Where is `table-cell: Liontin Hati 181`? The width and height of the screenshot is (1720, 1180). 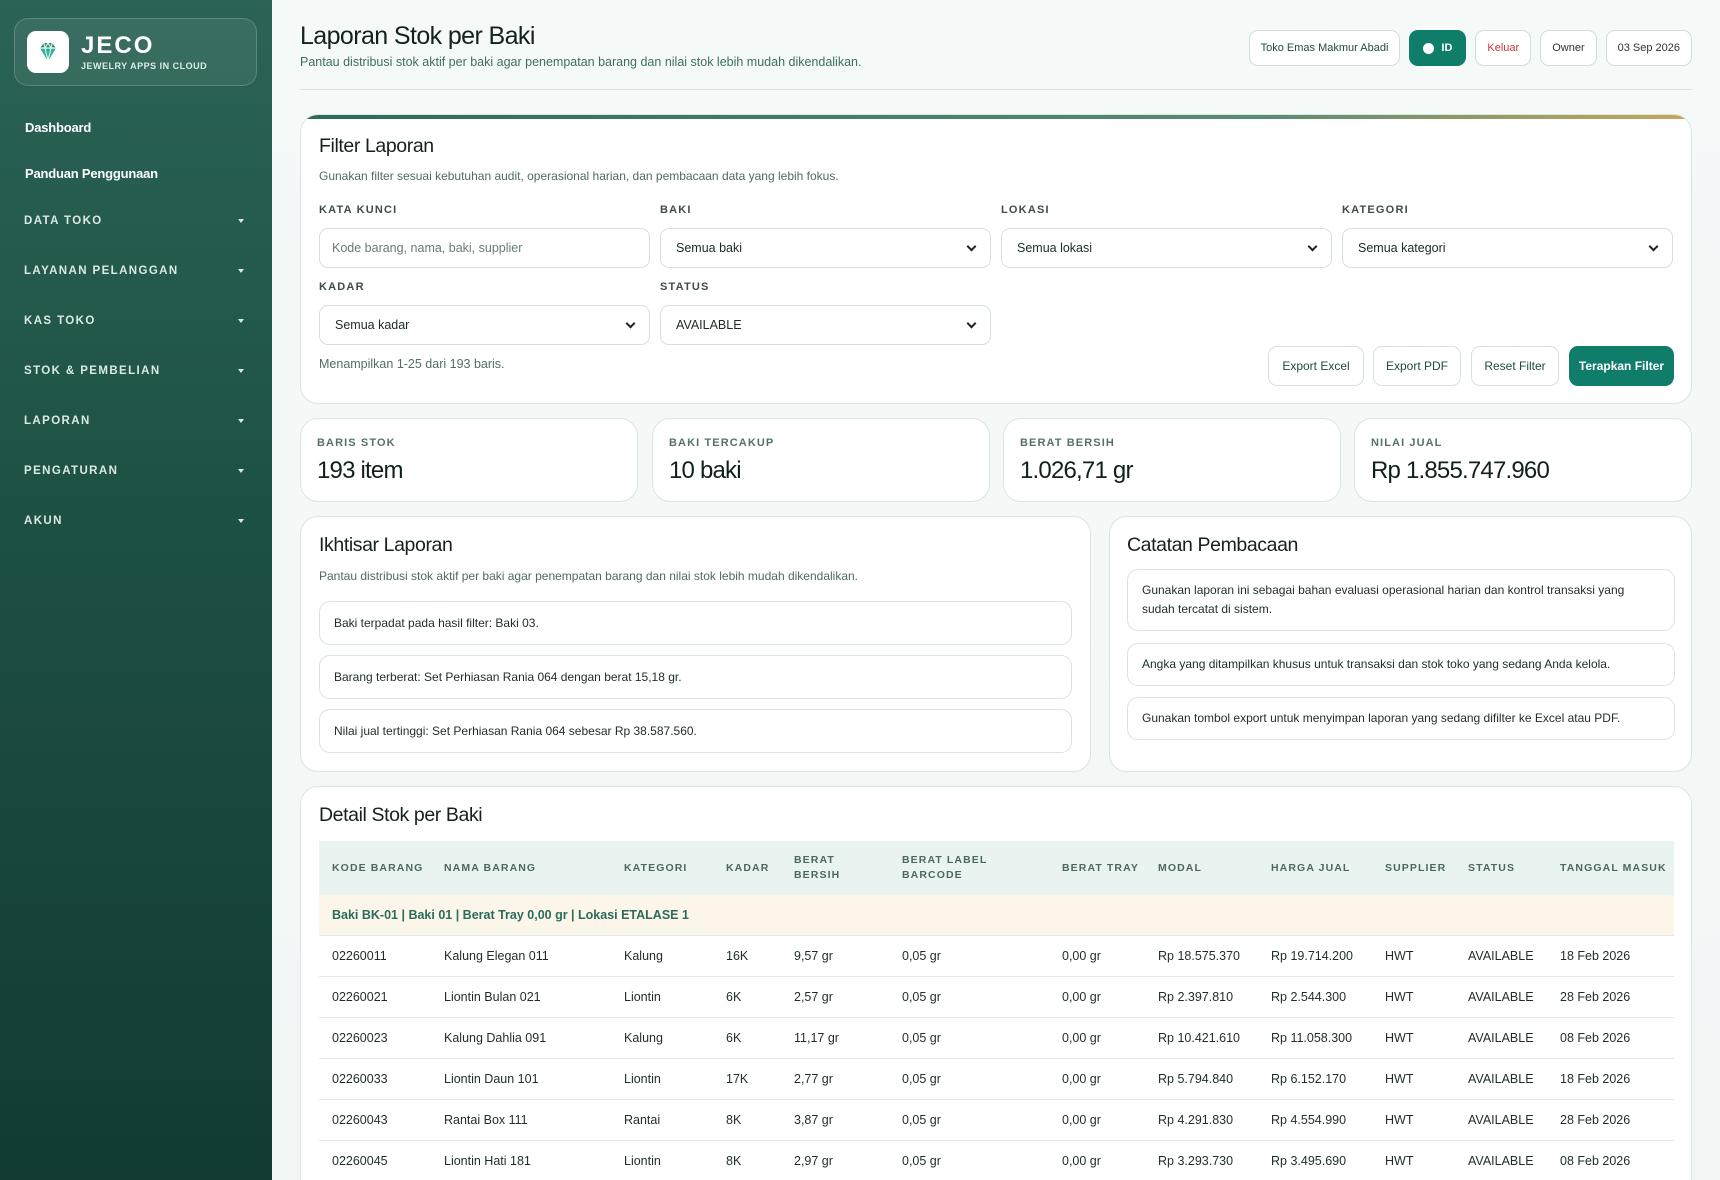
table-cell: Liontin Hati 181 is located at coordinates (521, 1160).